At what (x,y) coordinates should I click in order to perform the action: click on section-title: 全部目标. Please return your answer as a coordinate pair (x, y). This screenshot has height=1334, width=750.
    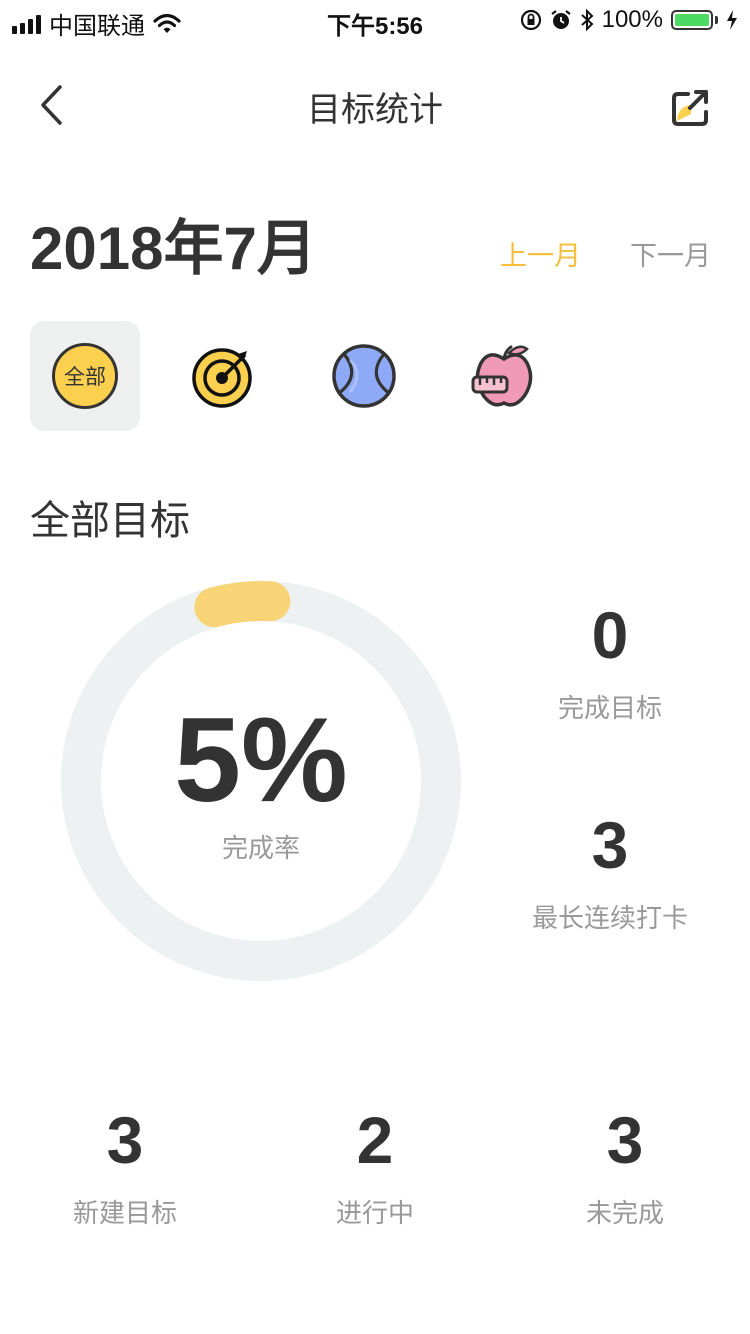
    Looking at the image, I should click on (110, 521).